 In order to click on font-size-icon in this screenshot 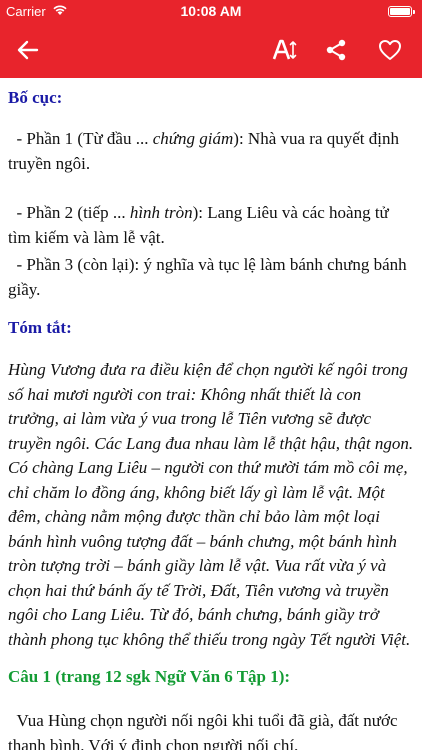, I will do `click(284, 49)`.